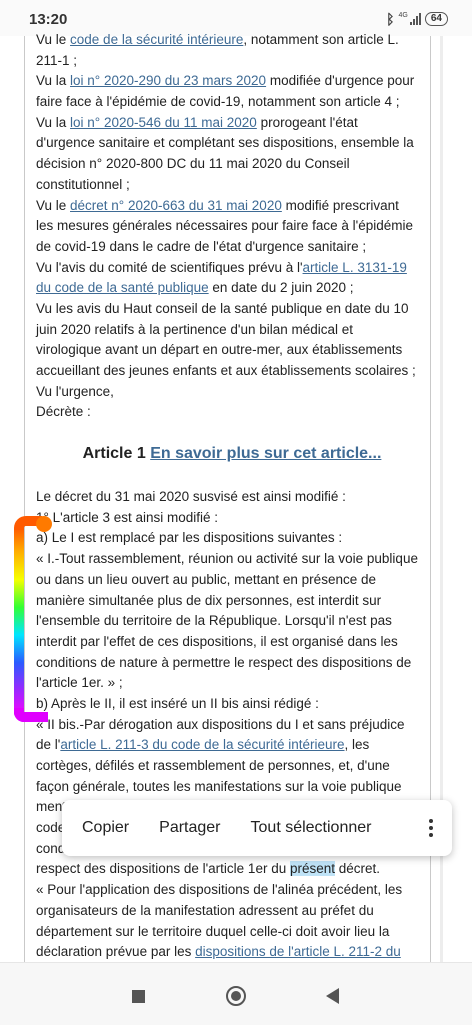 Image resolution: width=472 pixels, height=1025 pixels. Describe the element at coordinates (232, 185) in the screenshot. I see `text-line: constitutionnel ;` at that location.